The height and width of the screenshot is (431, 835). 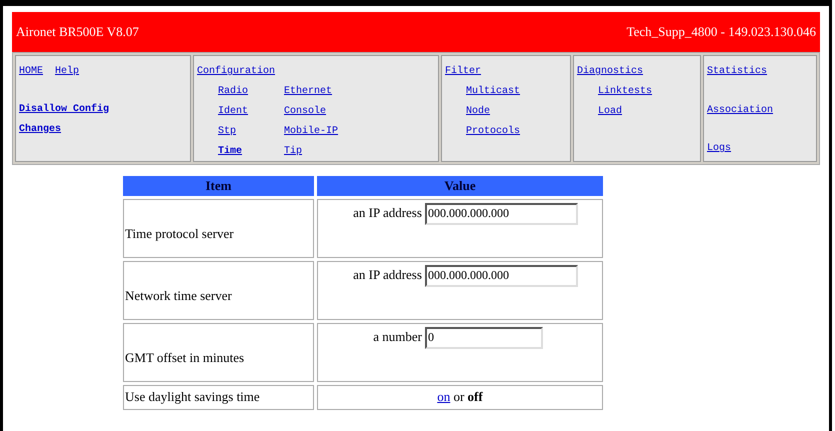 What do you see at coordinates (459, 396) in the screenshot?
I see `separator-text: or` at bounding box center [459, 396].